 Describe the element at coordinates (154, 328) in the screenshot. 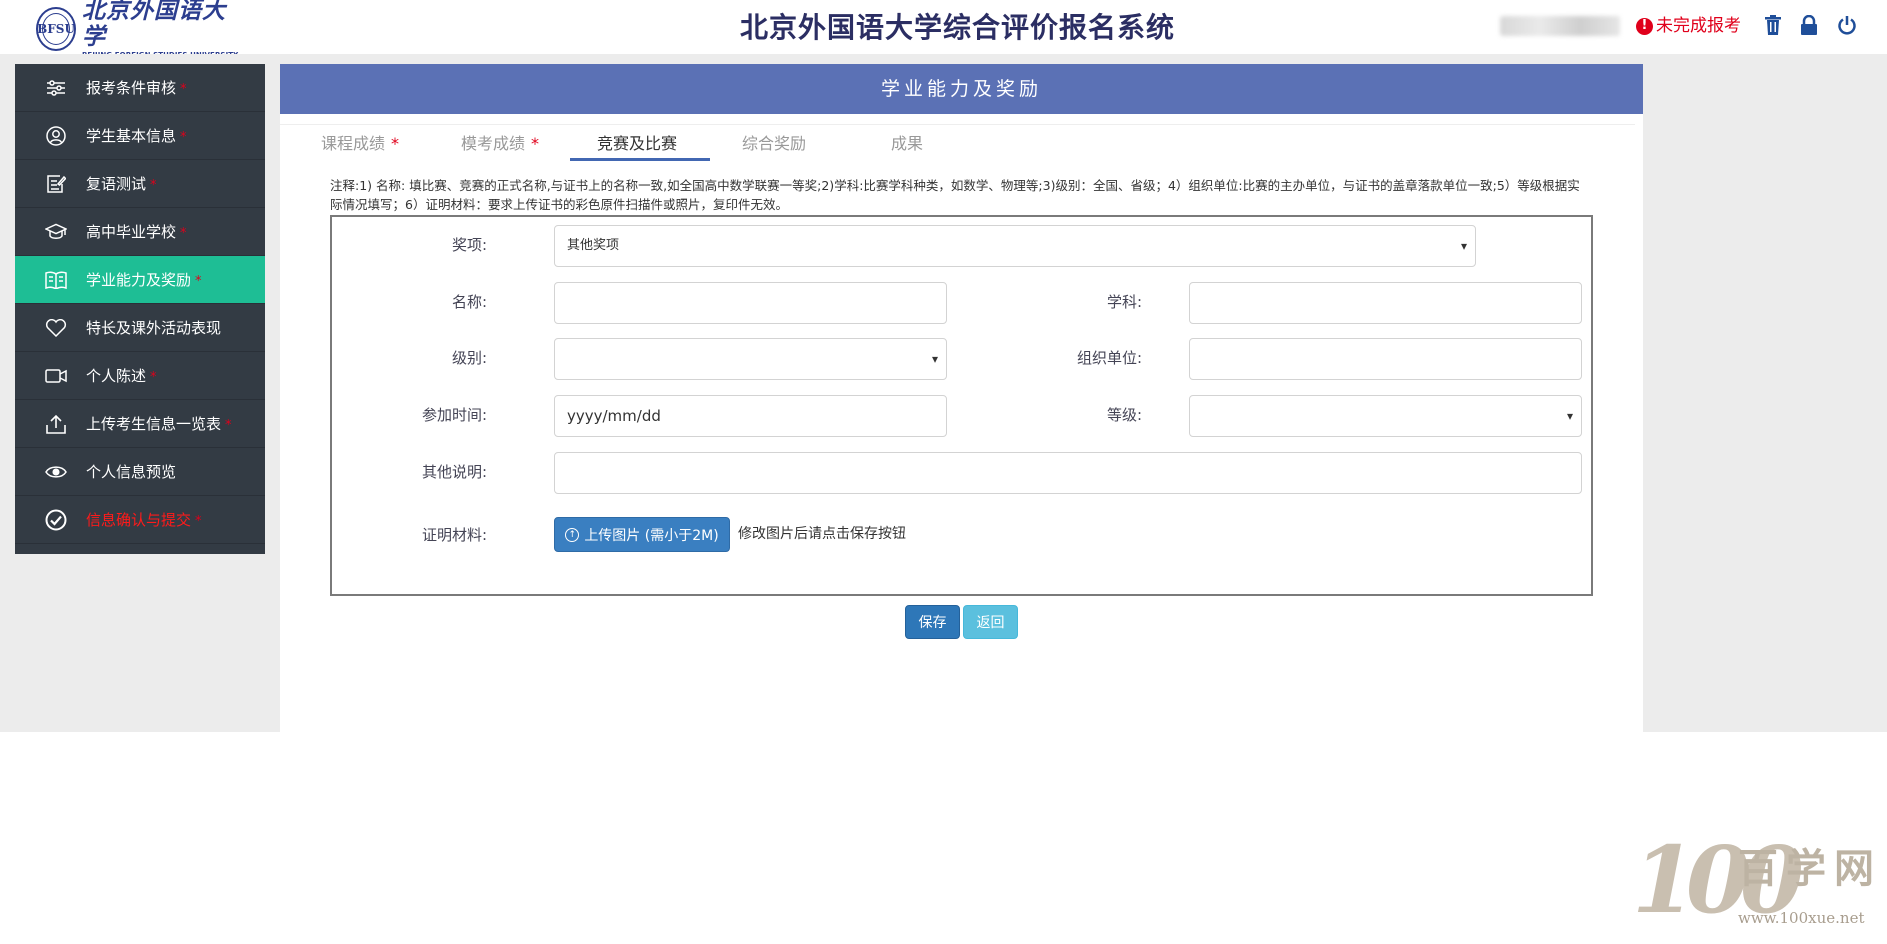

I see `sidebar-item-label: 特长及课外活动表现` at that location.